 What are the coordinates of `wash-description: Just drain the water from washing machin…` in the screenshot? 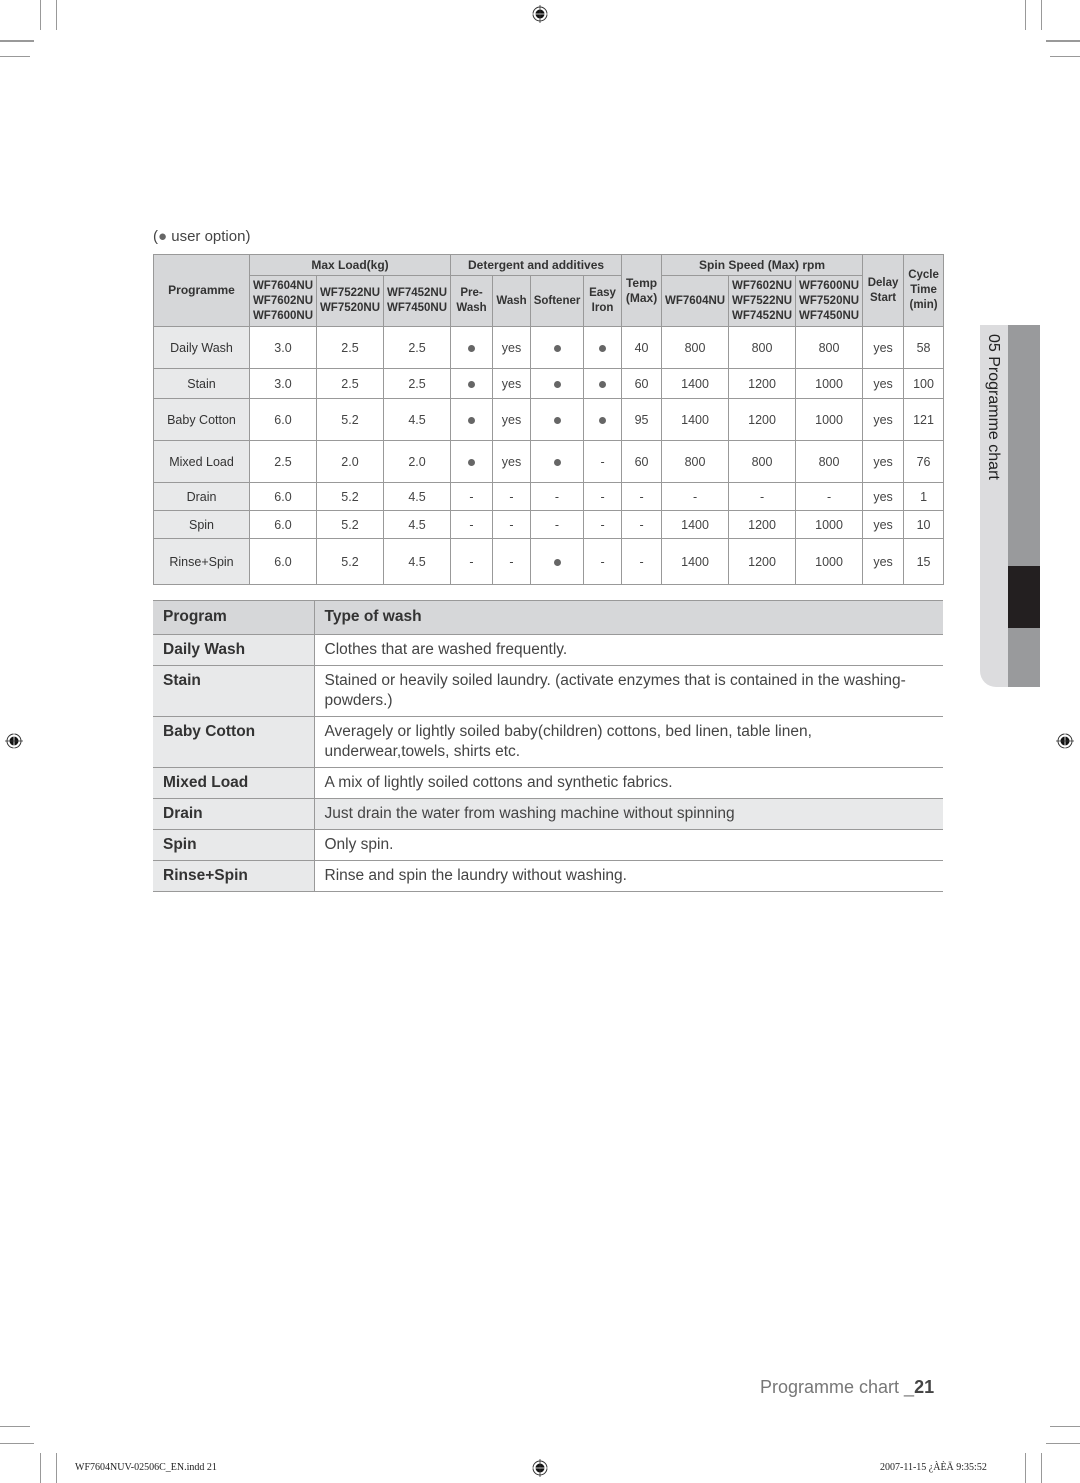 It's located at (628, 814).